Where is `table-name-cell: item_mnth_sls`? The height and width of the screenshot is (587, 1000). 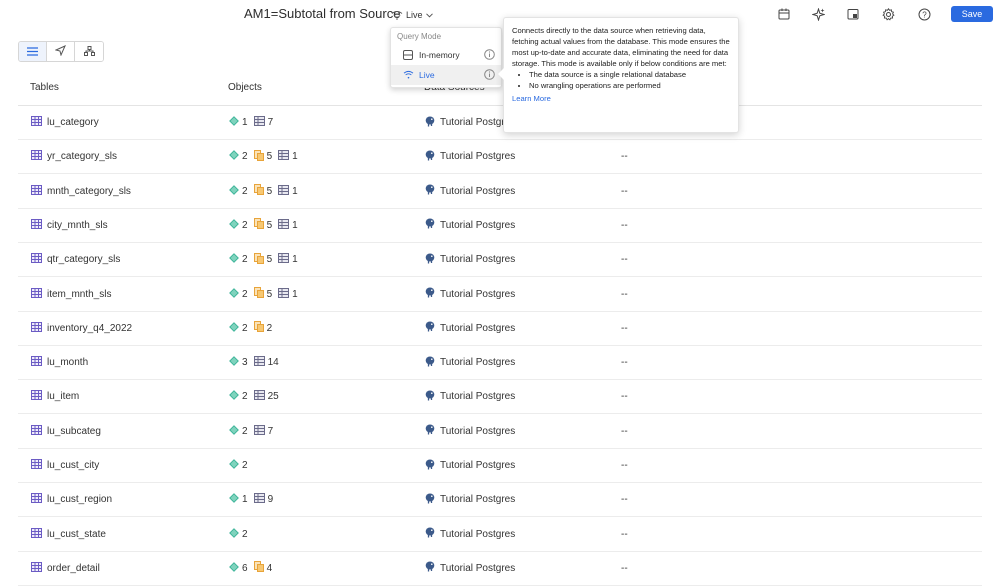
table-name-cell: item_mnth_sls is located at coordinates (71, 294).